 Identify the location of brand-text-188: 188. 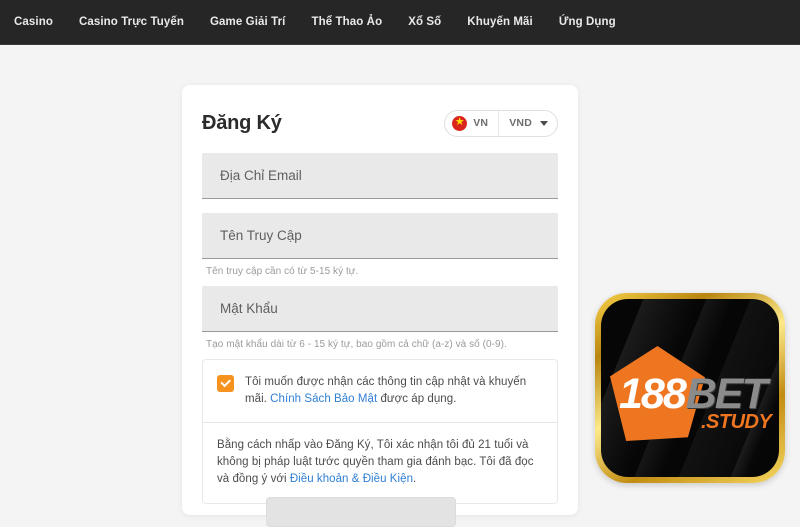
(653, 394).